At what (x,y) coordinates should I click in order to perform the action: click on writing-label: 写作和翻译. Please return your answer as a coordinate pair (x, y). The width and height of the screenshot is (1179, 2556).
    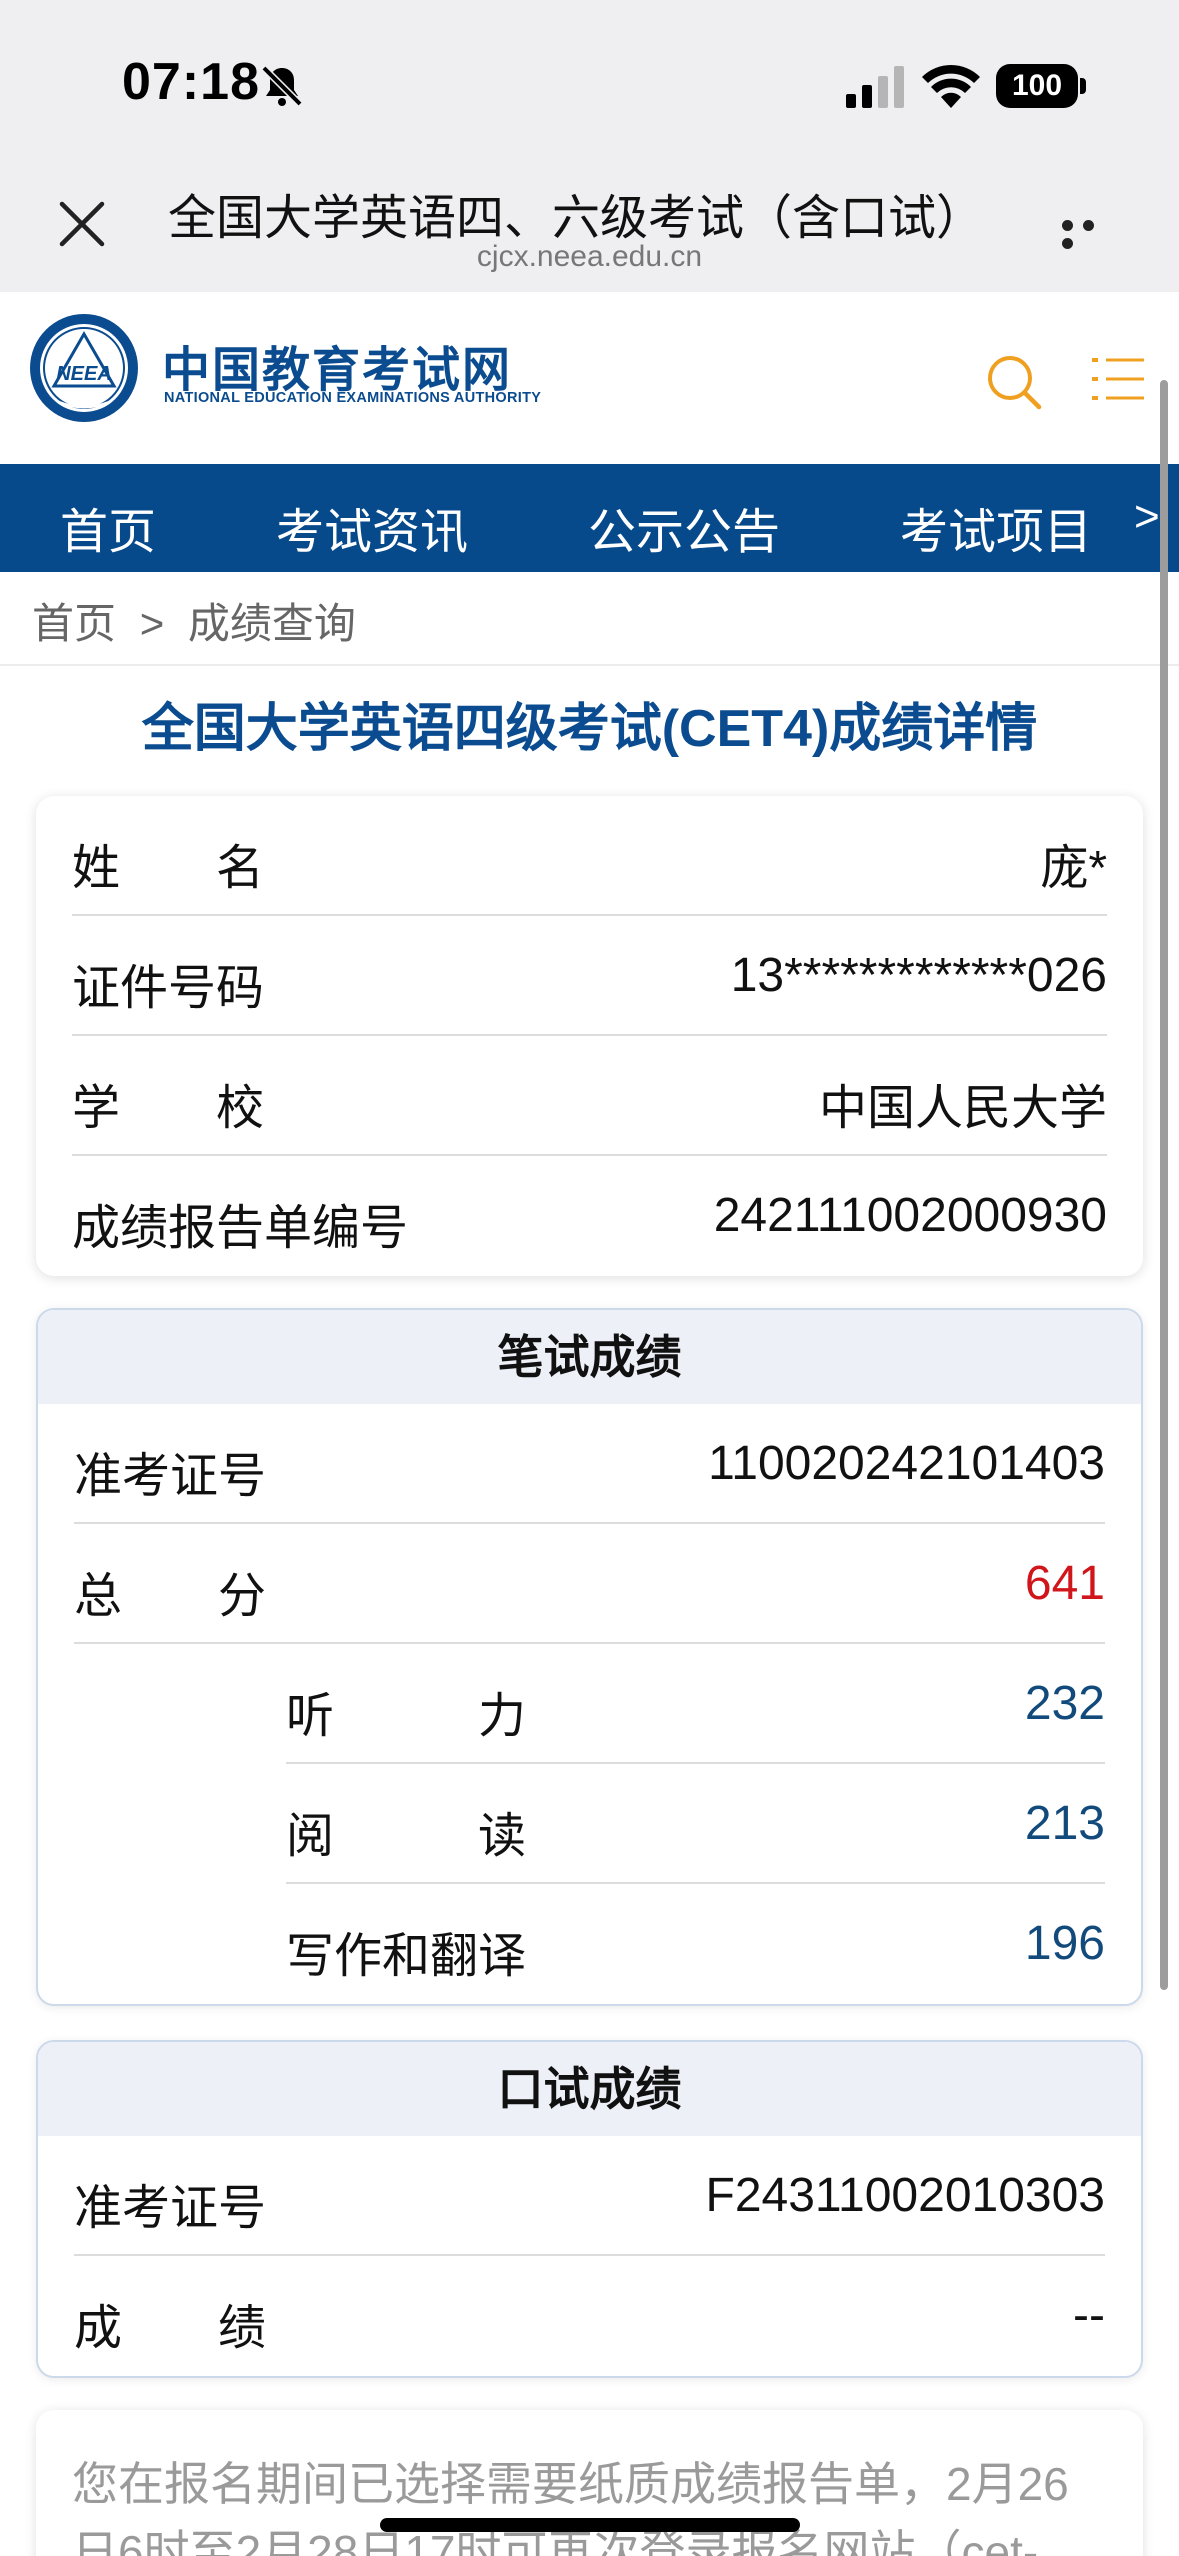
    Looking at the image, I should click on (406, 1956).